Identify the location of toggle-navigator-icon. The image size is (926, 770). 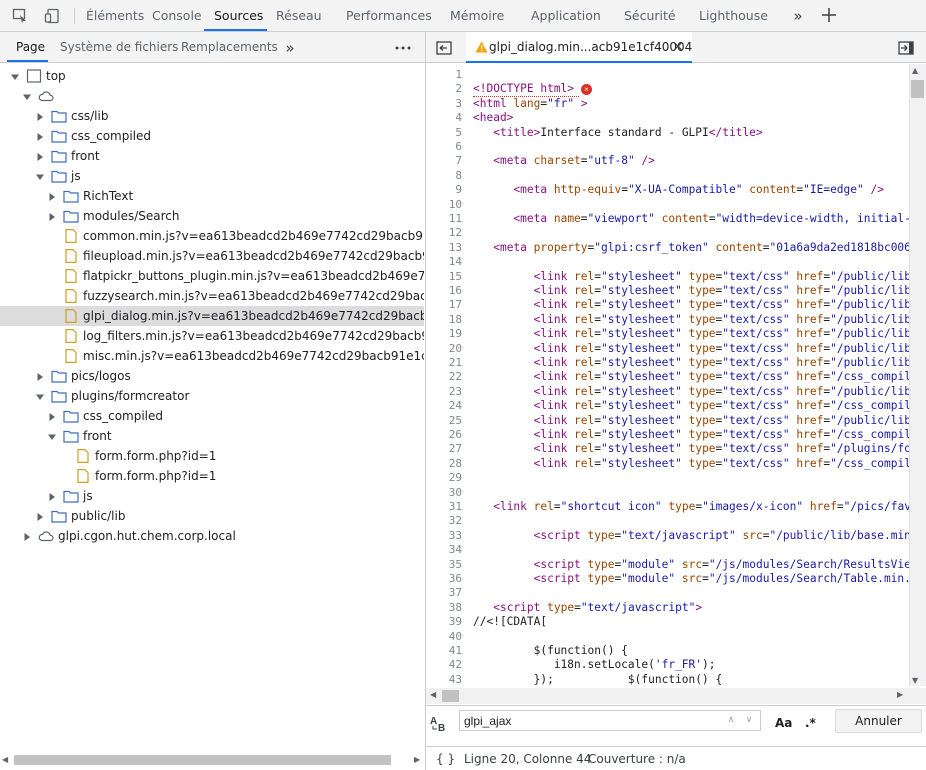
(444, 48).